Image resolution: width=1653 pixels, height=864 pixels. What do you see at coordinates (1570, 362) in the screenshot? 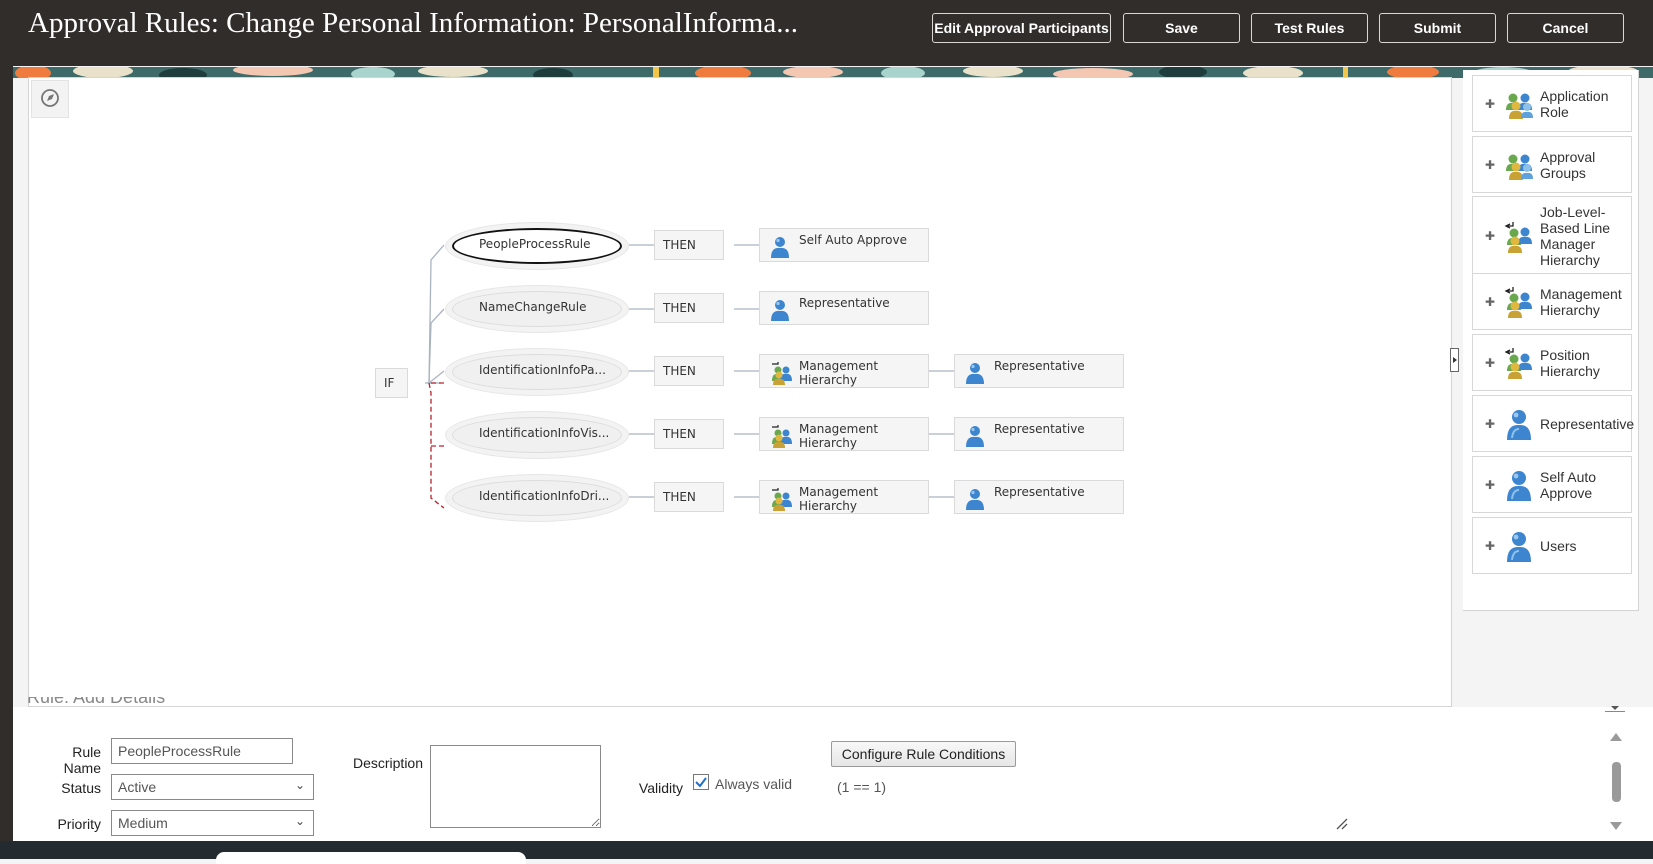
I see `palette-item-label: Position Hierarchy` at bounding box center [1570, 362].